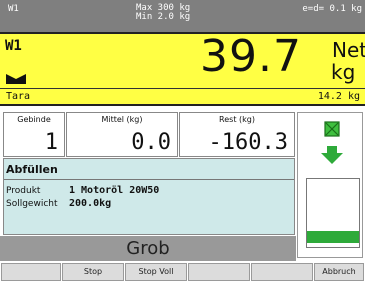 This screenshot has height=282, width=365. I want to click on target-weight-label: Sollgewicht, so click(32, 204).